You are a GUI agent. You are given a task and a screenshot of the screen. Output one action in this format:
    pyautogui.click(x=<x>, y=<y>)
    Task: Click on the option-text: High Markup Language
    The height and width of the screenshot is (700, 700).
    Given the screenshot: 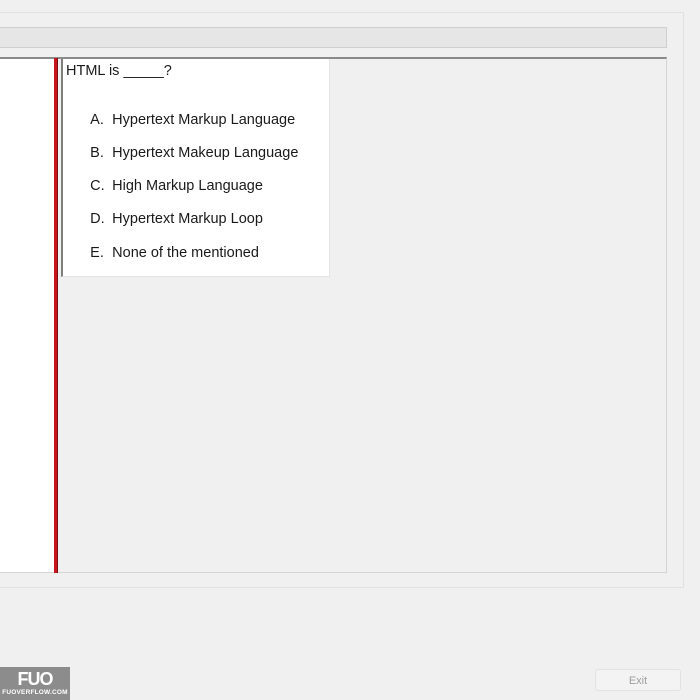 What is the action you would take?
    pyautogui.click(x=187, y=186)
    